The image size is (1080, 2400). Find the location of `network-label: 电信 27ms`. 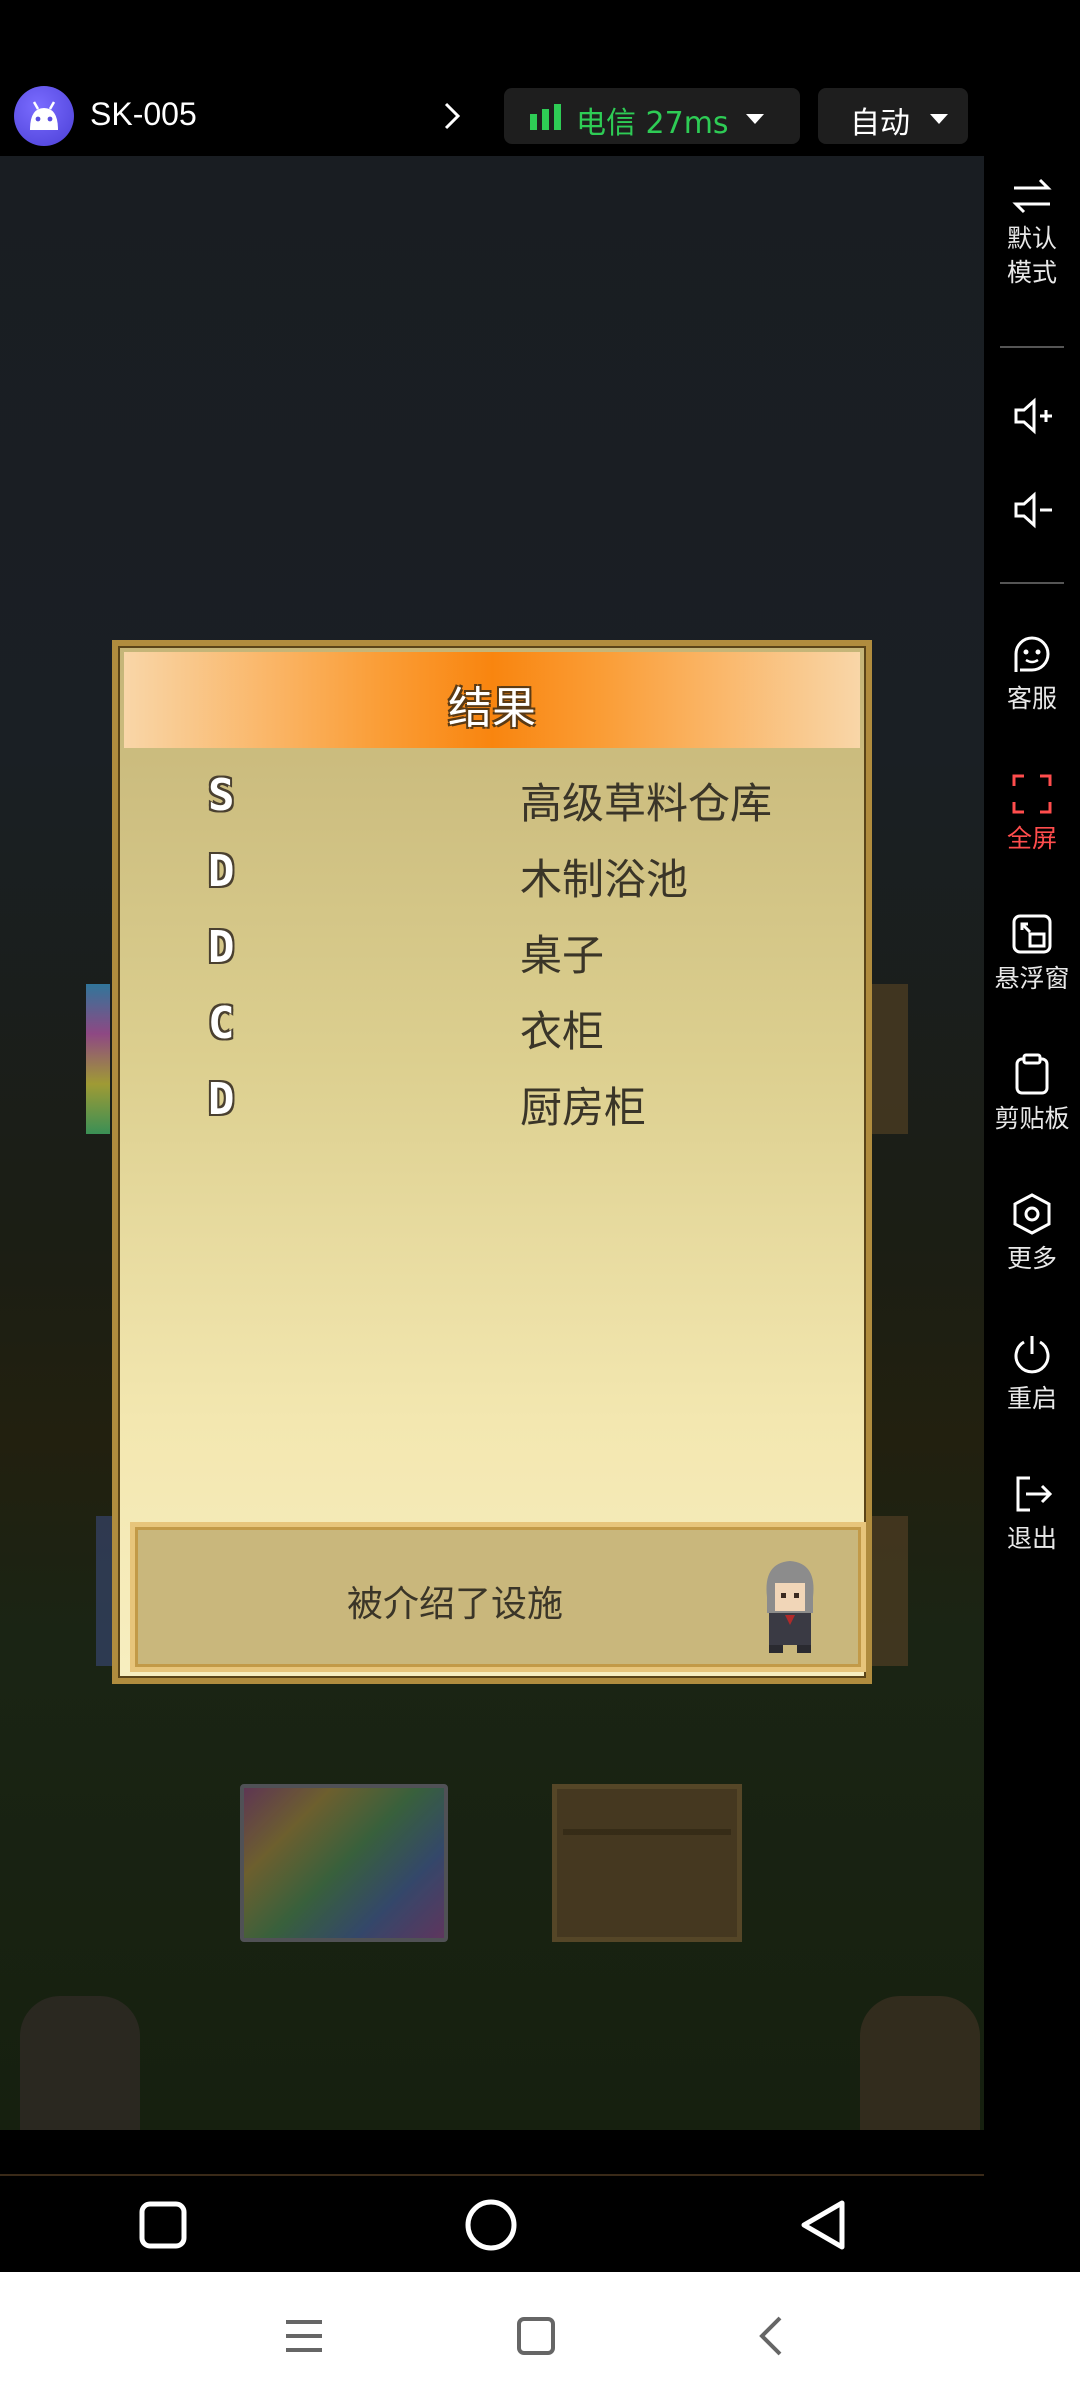

network-label: 电信 27ms is located at coordinates (652, 123).